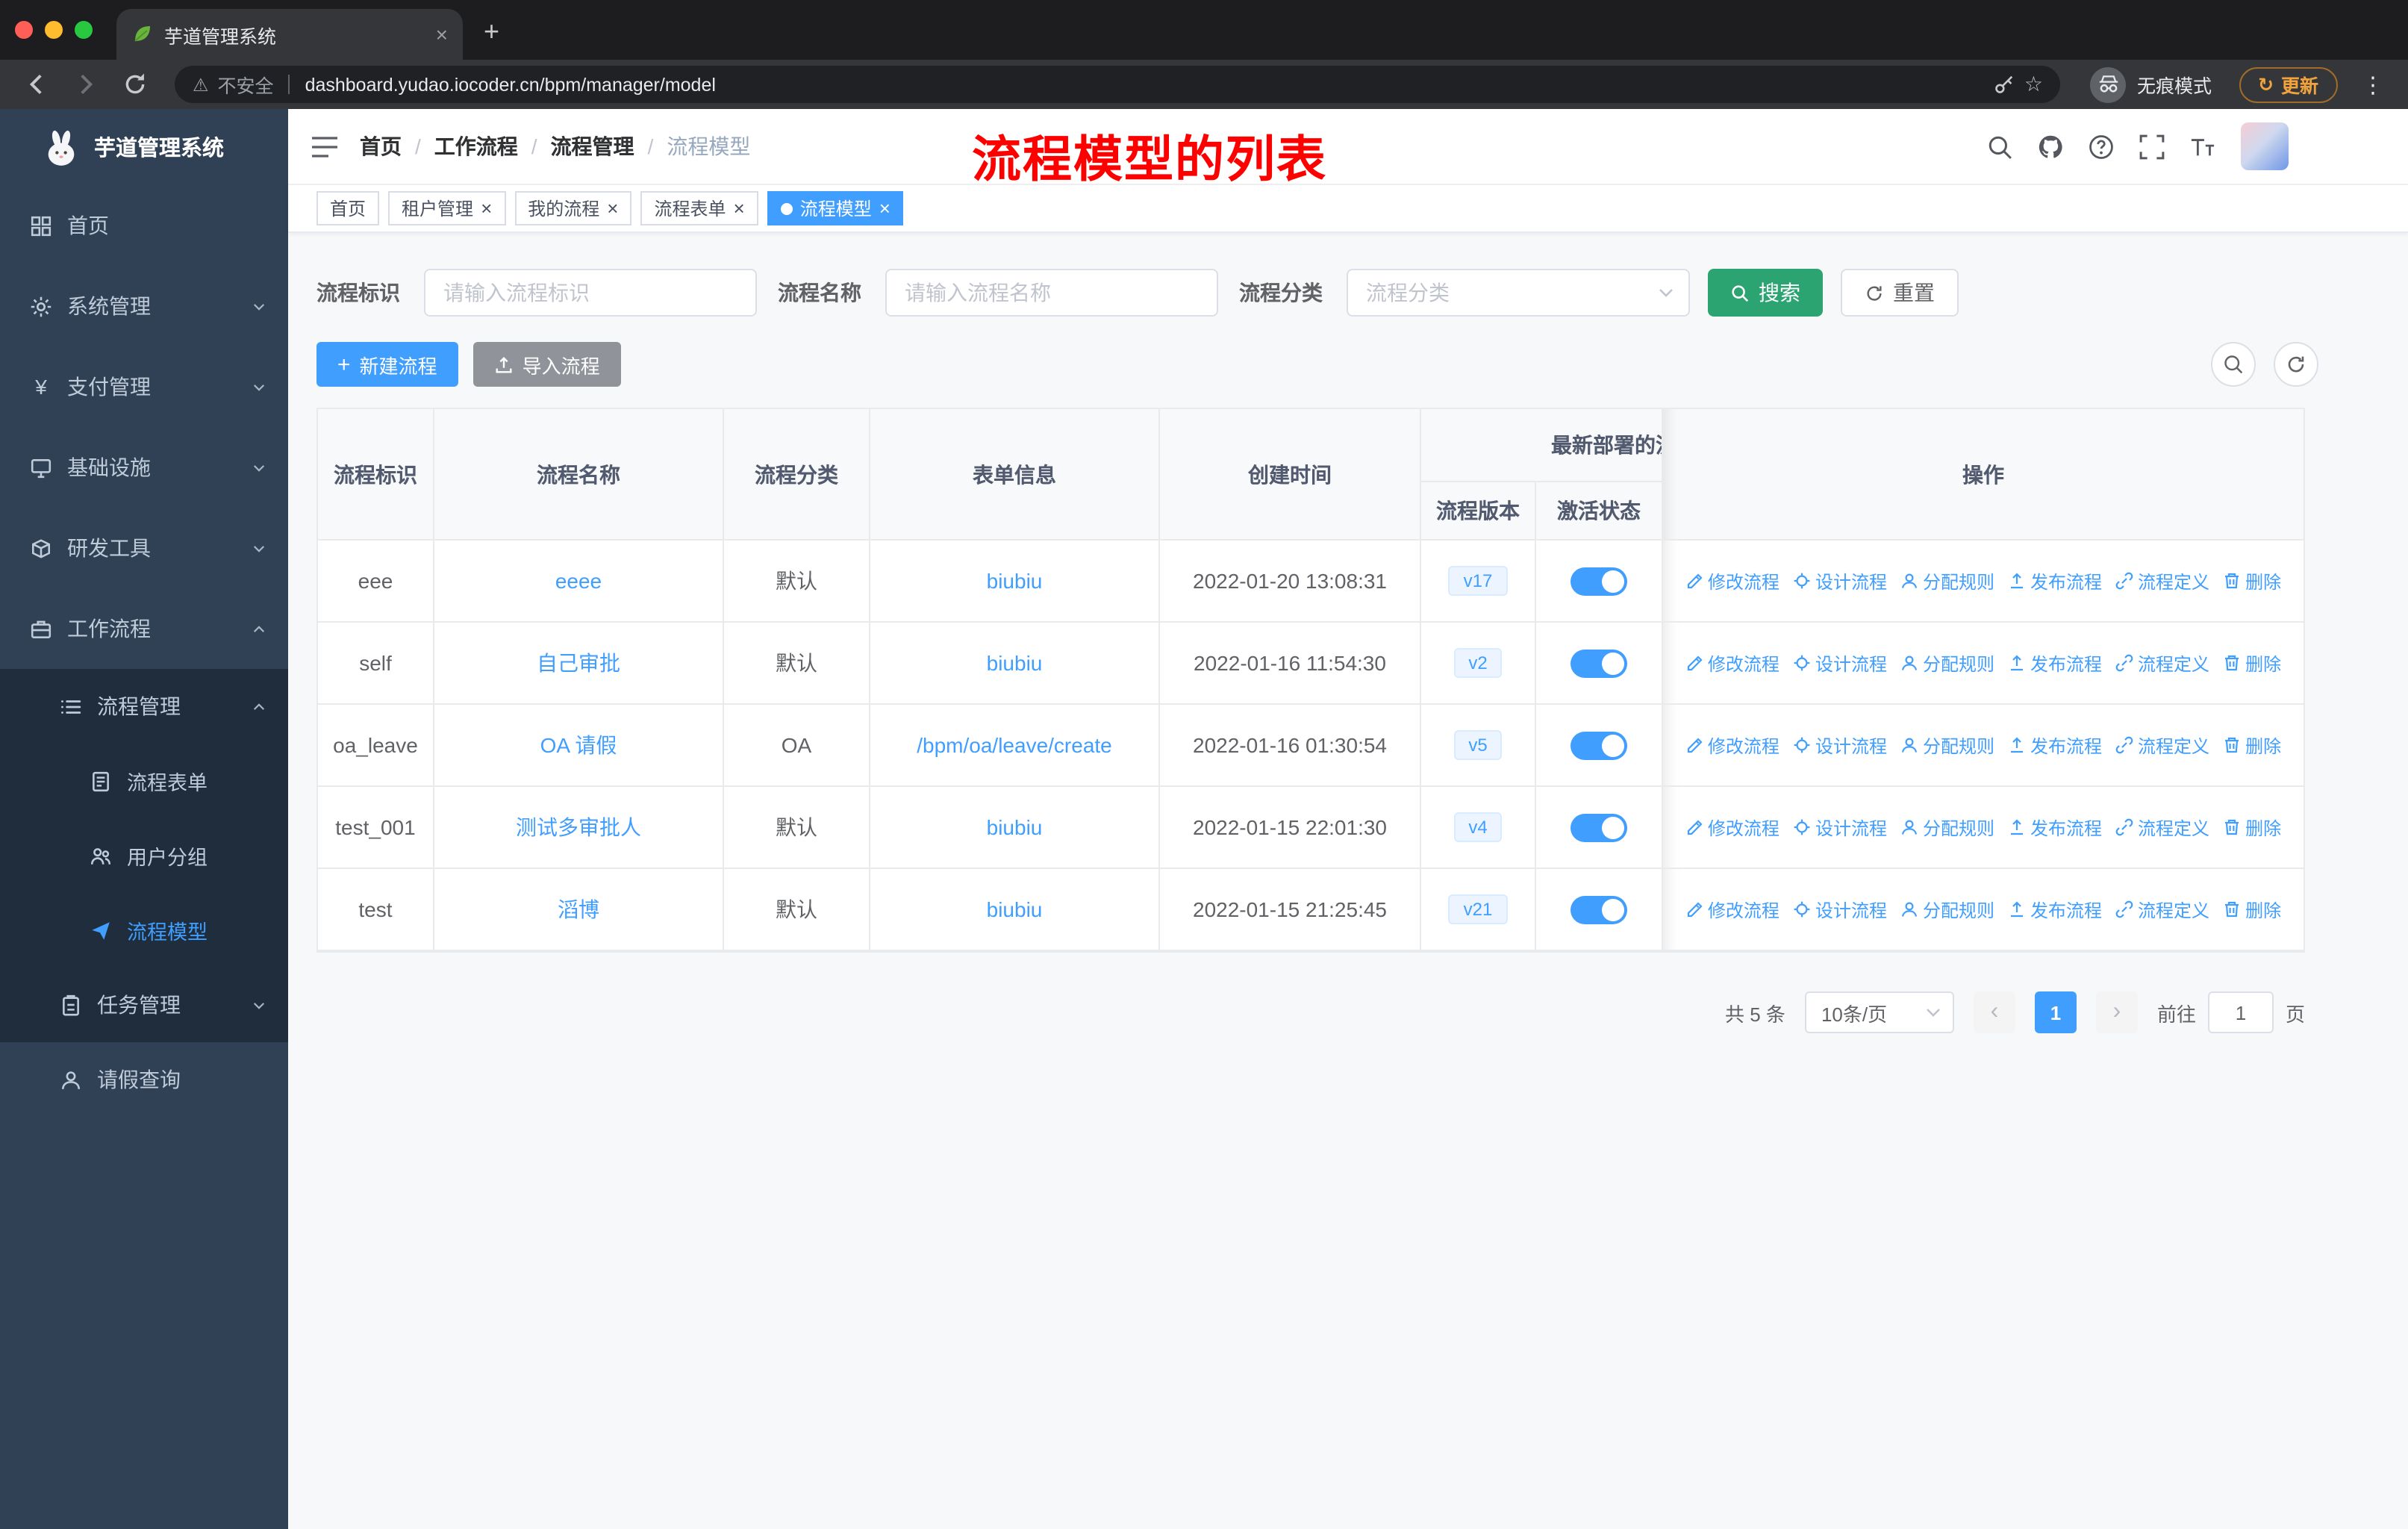 Image resolution: width=2408 pixels, height=1529 pixels. I want to click on next-page-button: ›, so click(2116, 1012).